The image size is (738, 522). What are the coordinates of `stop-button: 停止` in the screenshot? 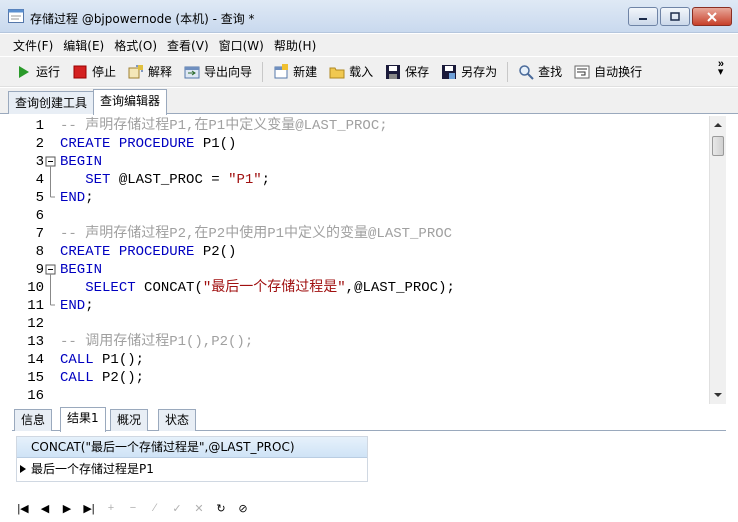 It's located at (94, 72).